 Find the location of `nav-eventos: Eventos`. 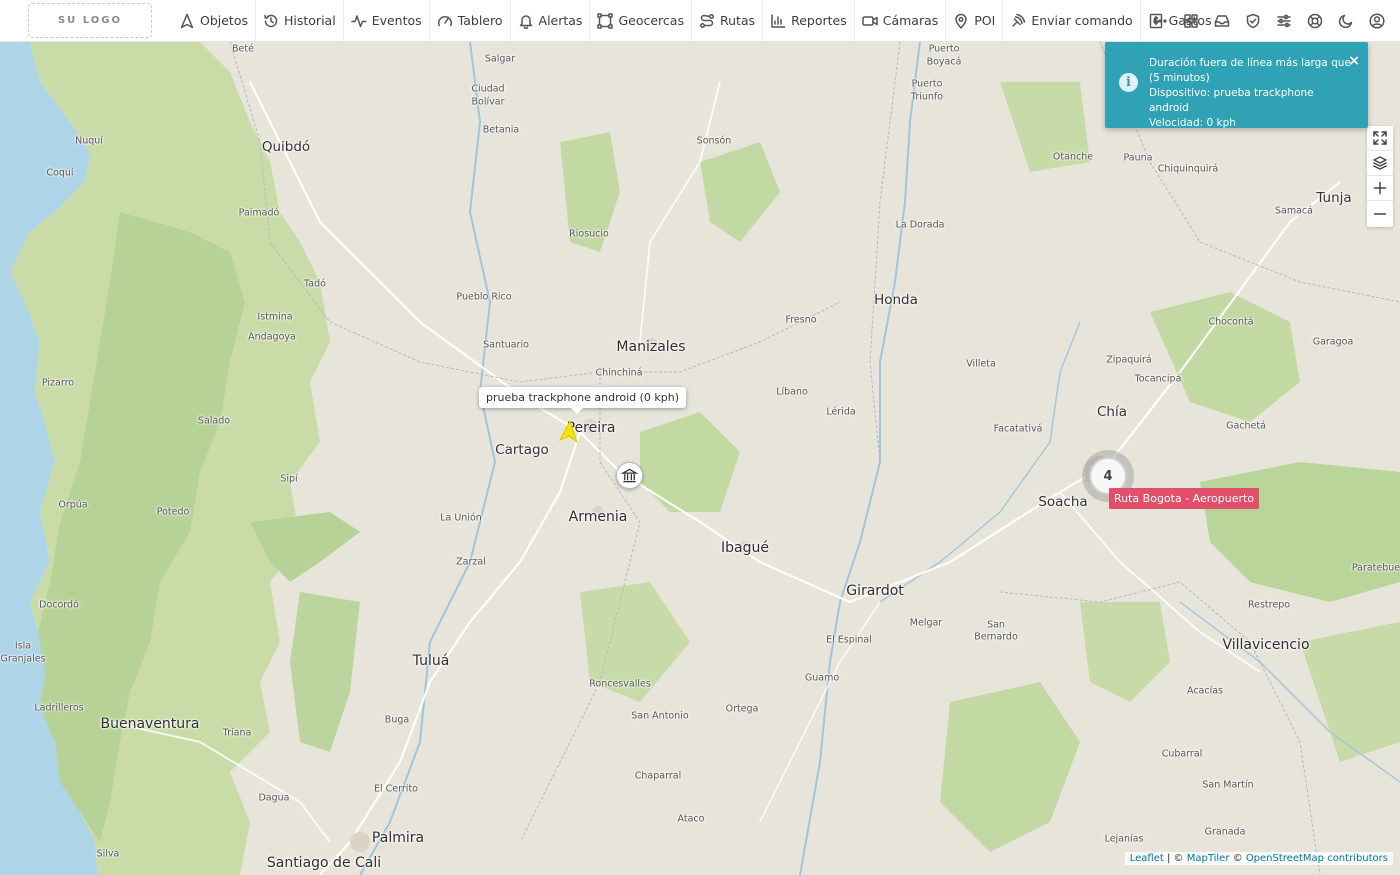

nav-eventos: Eventos is located at coordinates (386, 20).